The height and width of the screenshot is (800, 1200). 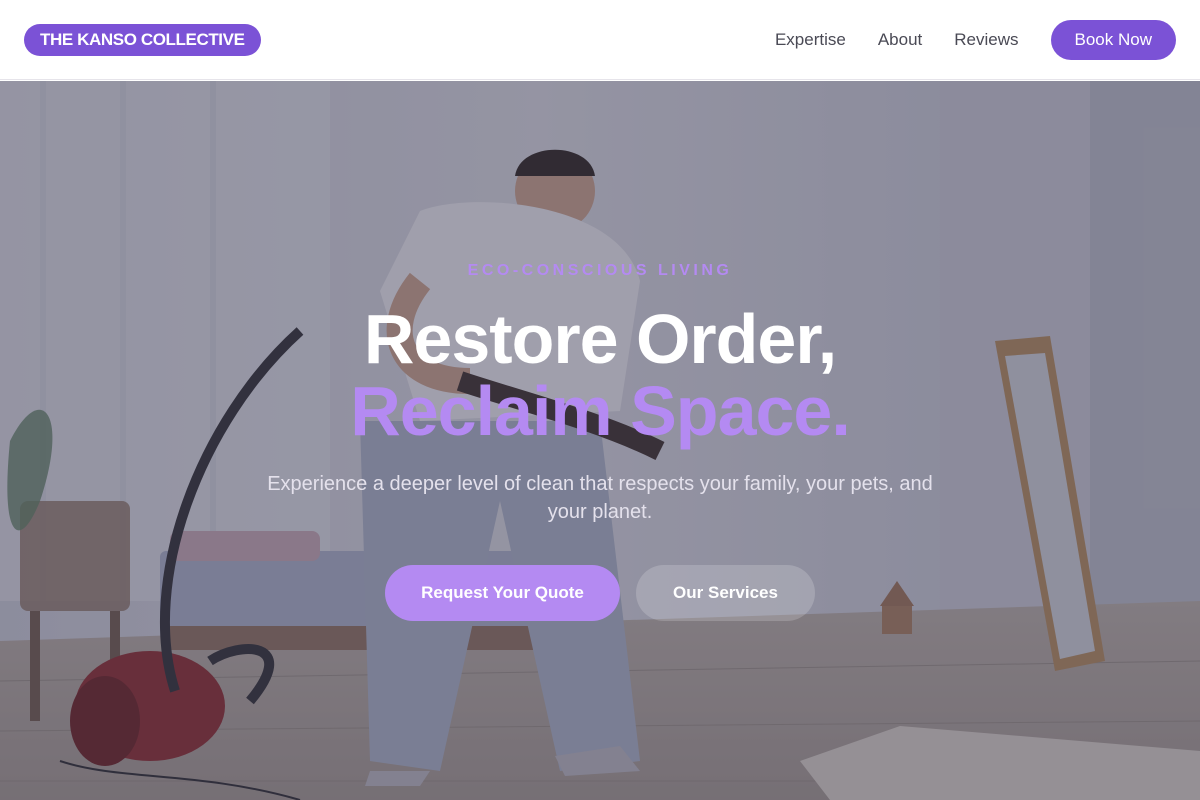 I want to click on headline-line-2: Reclaim Space., so click(x=600, y=411).